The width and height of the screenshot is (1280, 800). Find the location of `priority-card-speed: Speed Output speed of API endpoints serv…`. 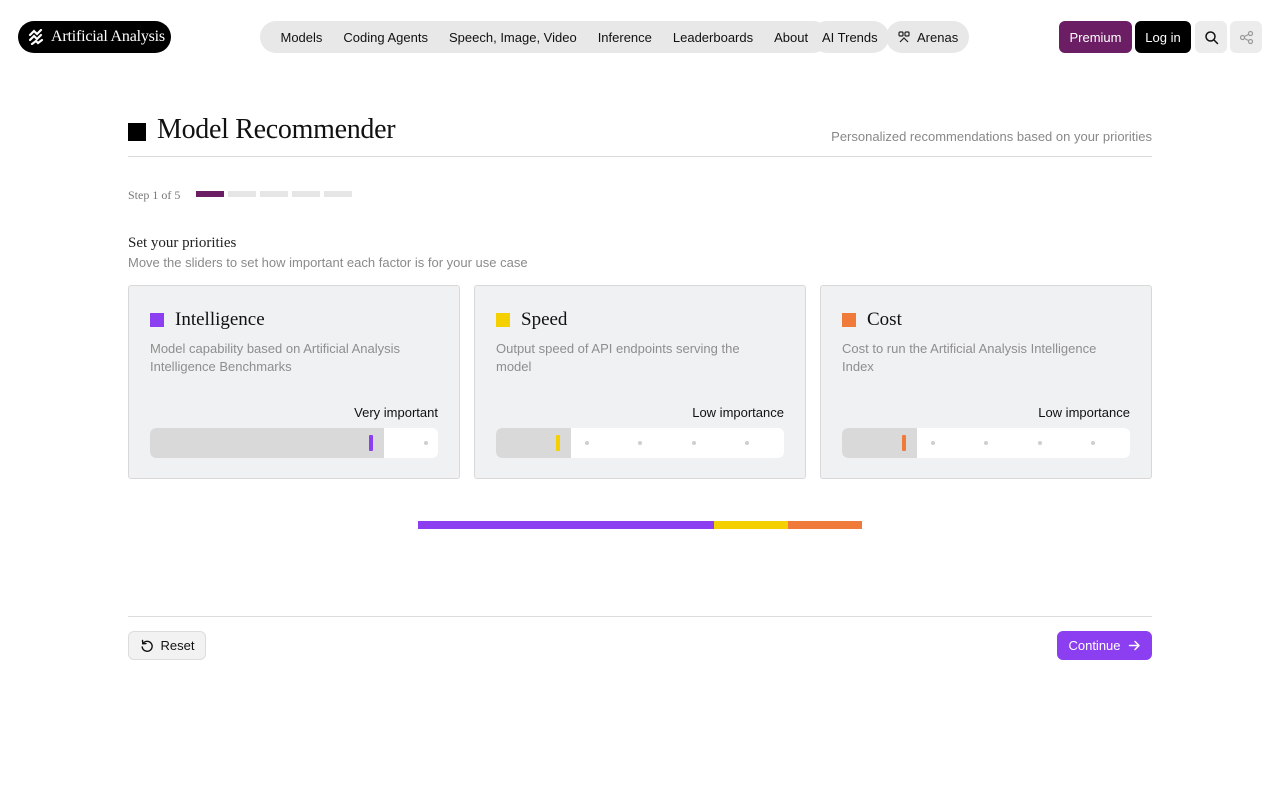

priority-card-speed: Speed Output speed of API endpoints serv… is located at coordinates (640, 382).